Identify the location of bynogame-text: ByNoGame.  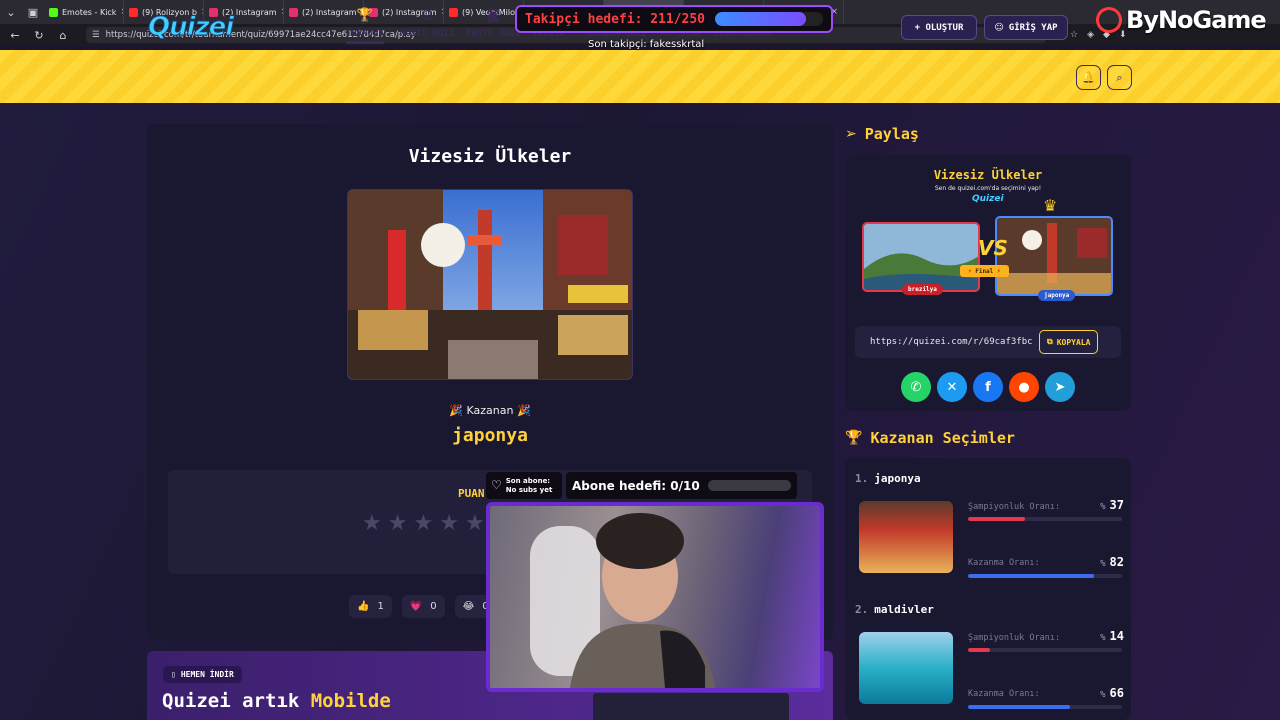
(1196, 20).